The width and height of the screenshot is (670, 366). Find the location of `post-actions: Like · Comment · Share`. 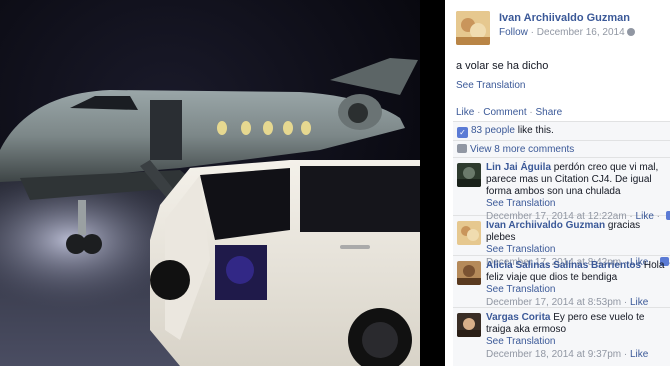

post-actions: Like · Comment · Share is located at coordinates (509, 112).